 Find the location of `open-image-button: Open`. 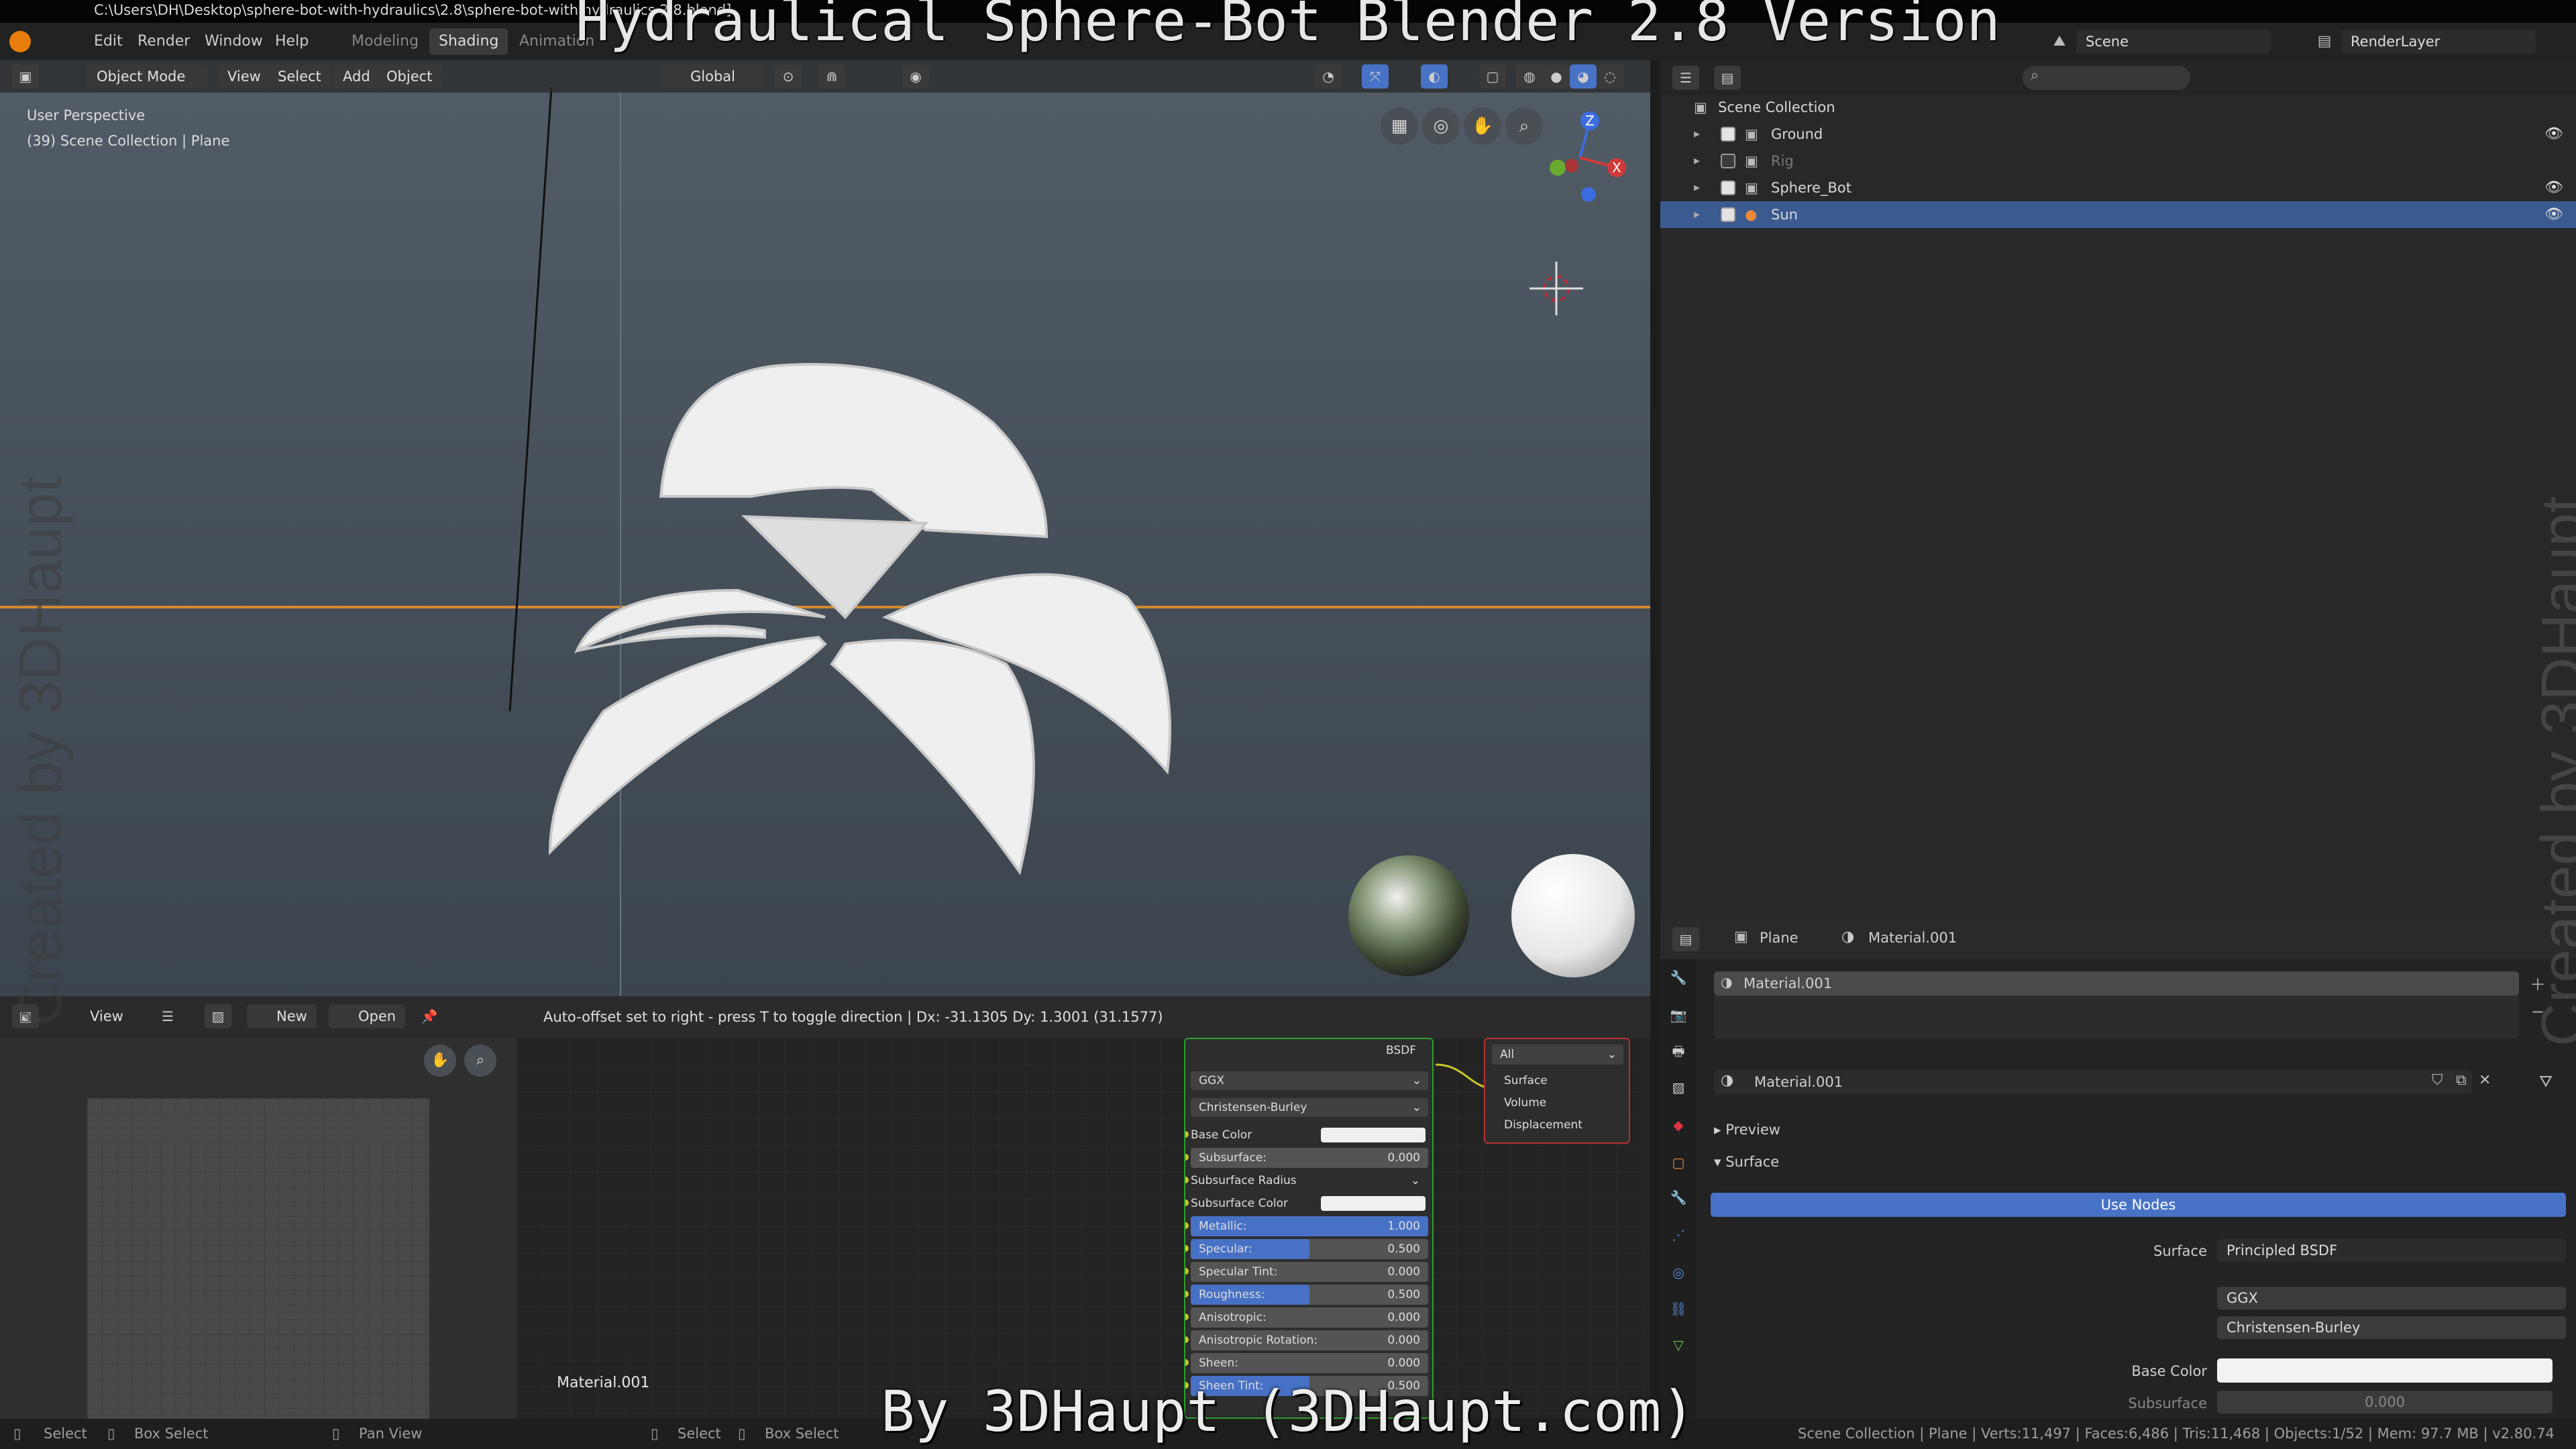

open-image-button: Open is located at coordinates (367, 1016).